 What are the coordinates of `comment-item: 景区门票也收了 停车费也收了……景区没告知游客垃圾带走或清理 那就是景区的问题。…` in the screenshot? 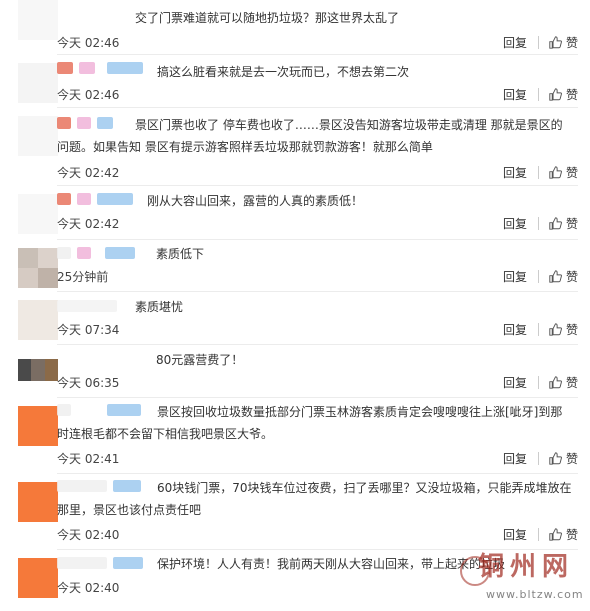 It's located at (295, 147).